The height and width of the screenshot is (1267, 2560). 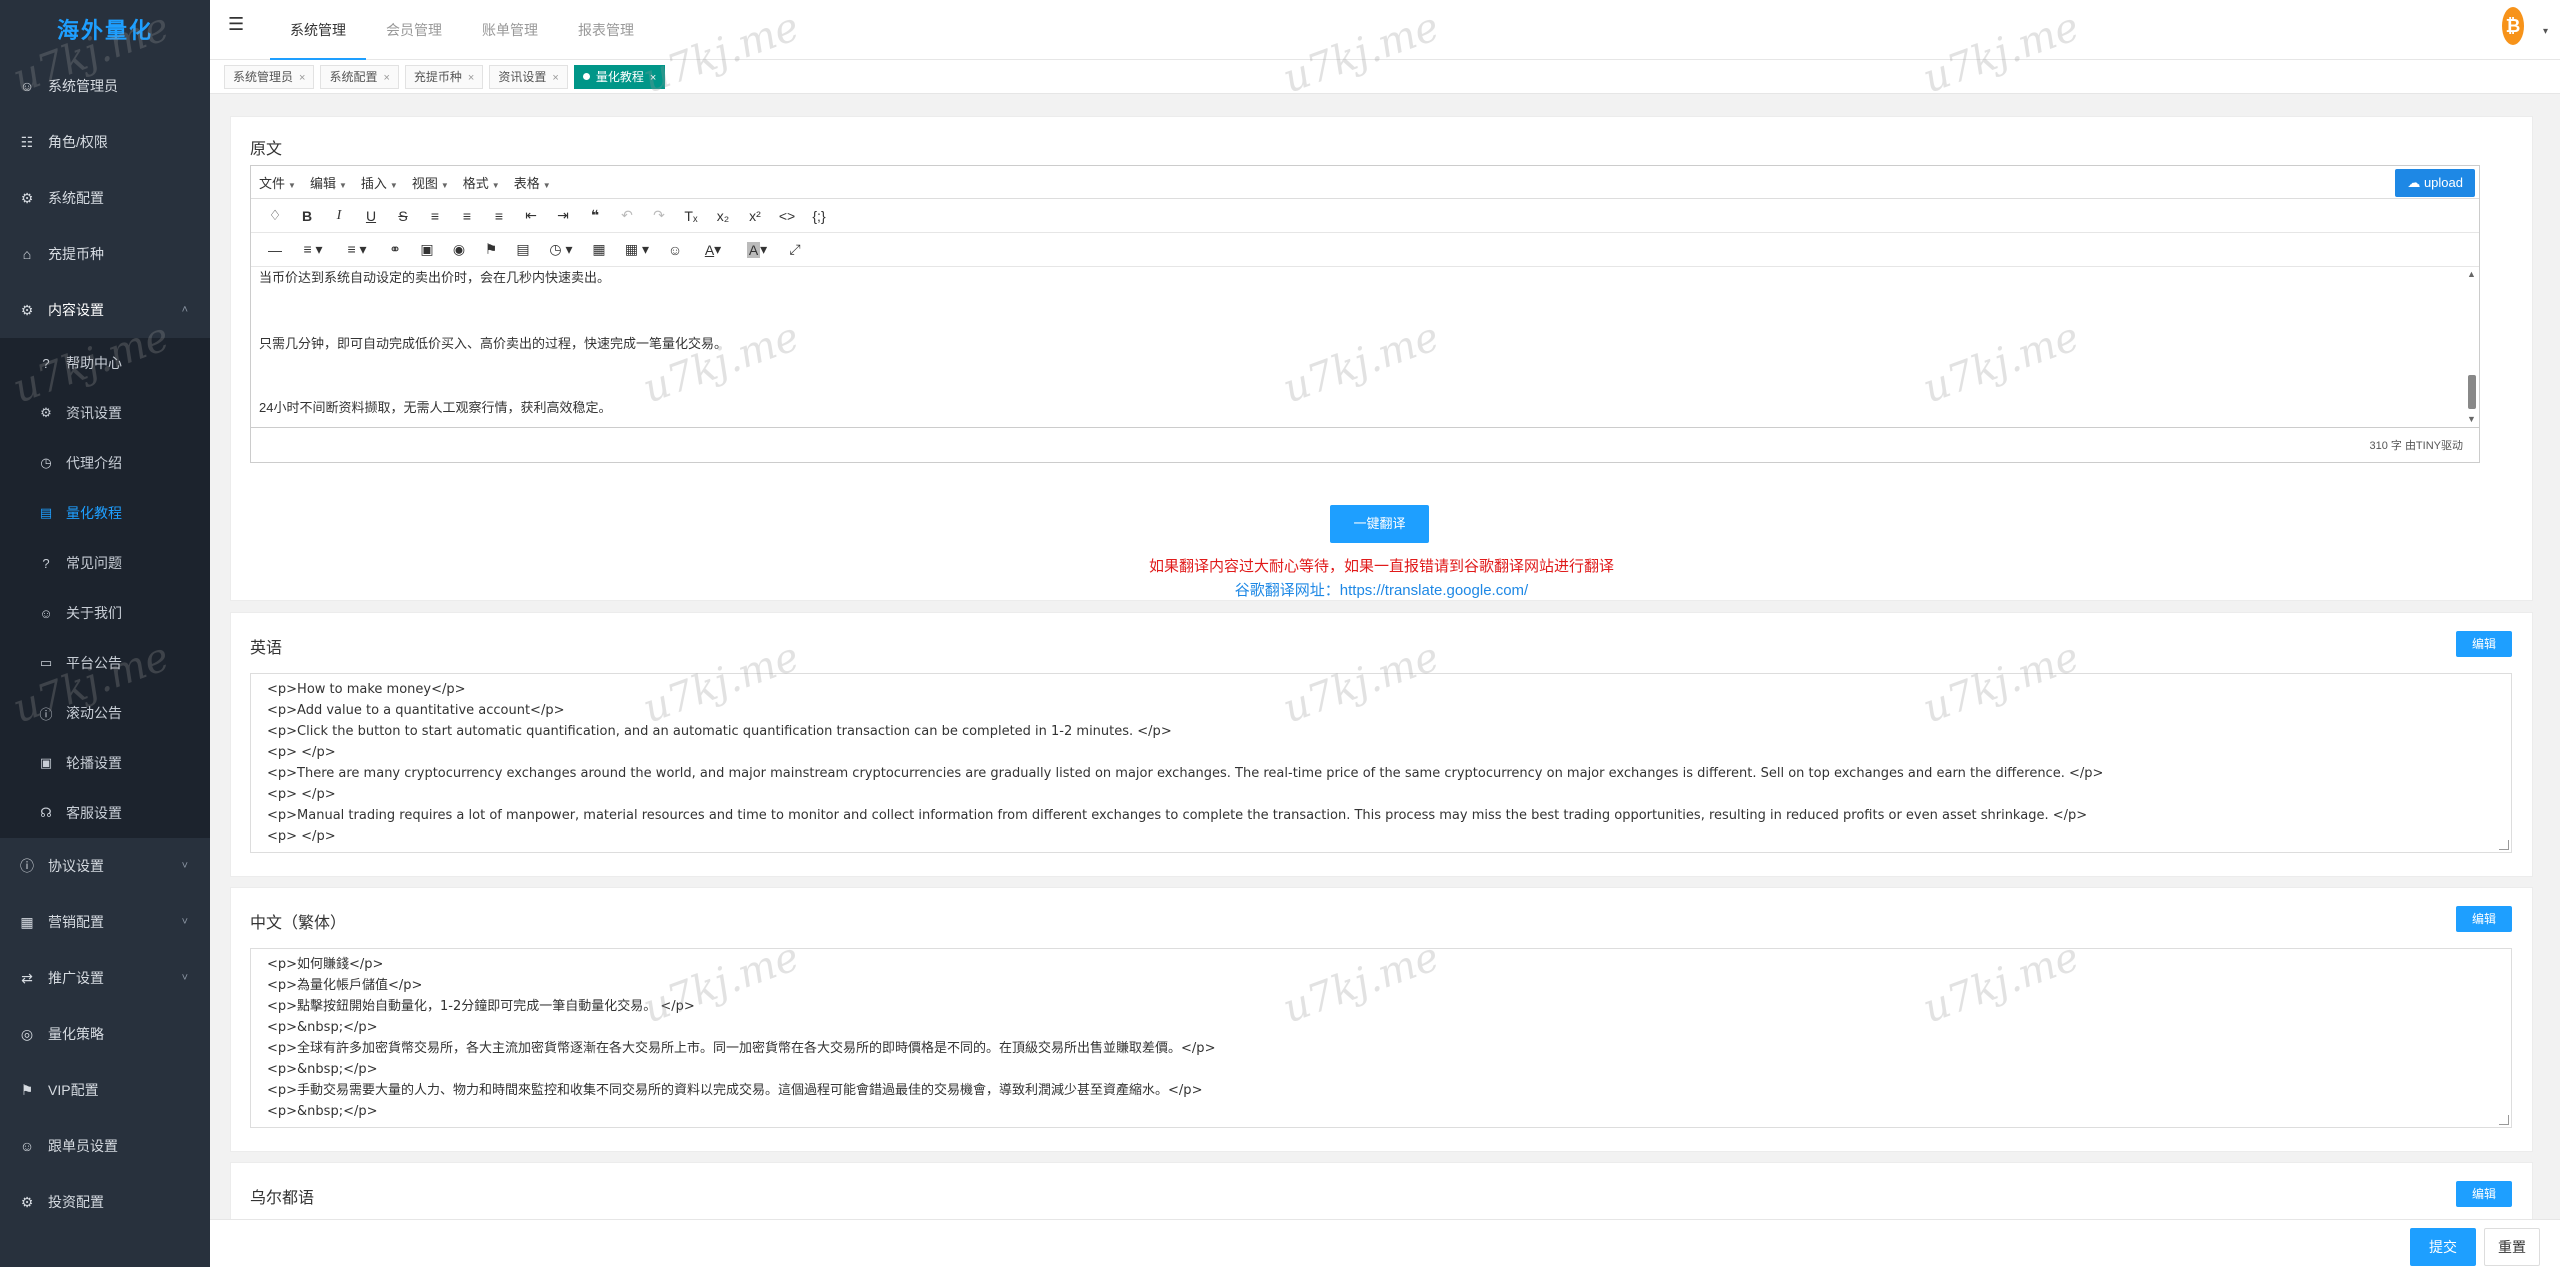 I want to click on chevron-down-icon: ▾, so click(x=2545, y=31).